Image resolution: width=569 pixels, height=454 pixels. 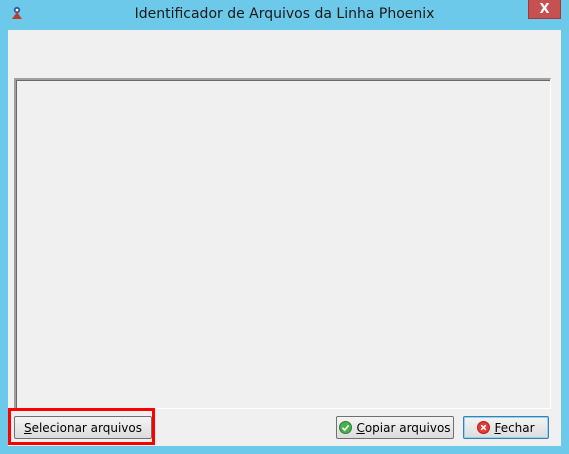 I want to click on select-files-button: Selecionar arquivos, so click(x=83, y=427).